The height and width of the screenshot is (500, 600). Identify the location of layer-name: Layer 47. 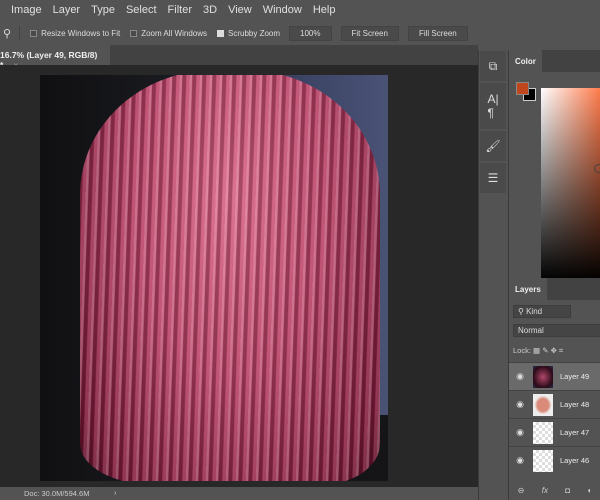
(575, 432).